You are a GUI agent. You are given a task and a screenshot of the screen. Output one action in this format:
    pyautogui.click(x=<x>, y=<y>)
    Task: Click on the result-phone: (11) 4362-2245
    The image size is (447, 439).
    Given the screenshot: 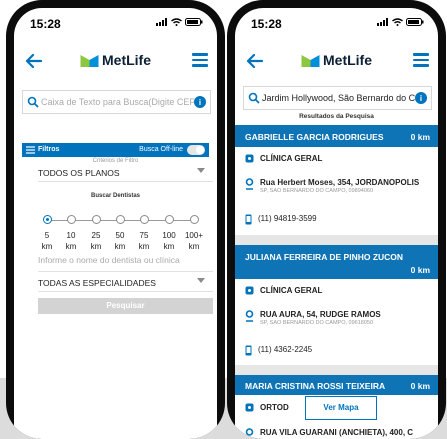 What is the action you would take?
    pyautogui.click(x=285, y=349)
    